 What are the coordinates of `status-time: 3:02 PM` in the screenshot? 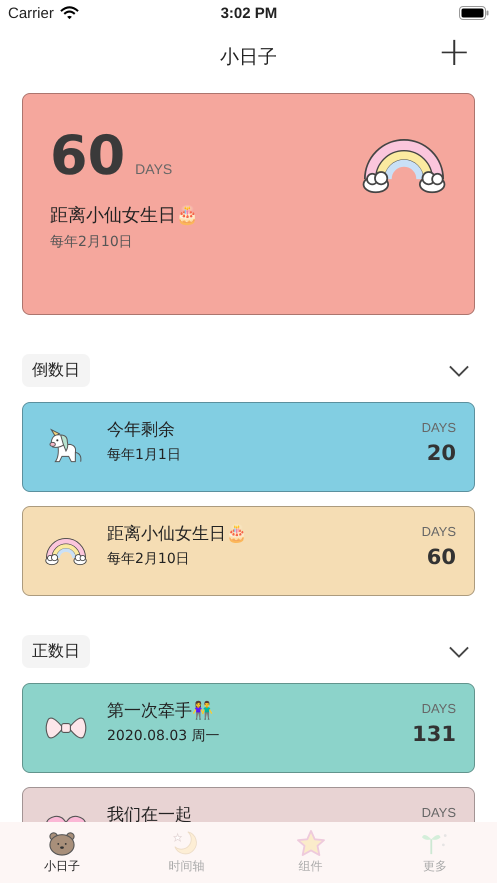 It's located at (249, 13).